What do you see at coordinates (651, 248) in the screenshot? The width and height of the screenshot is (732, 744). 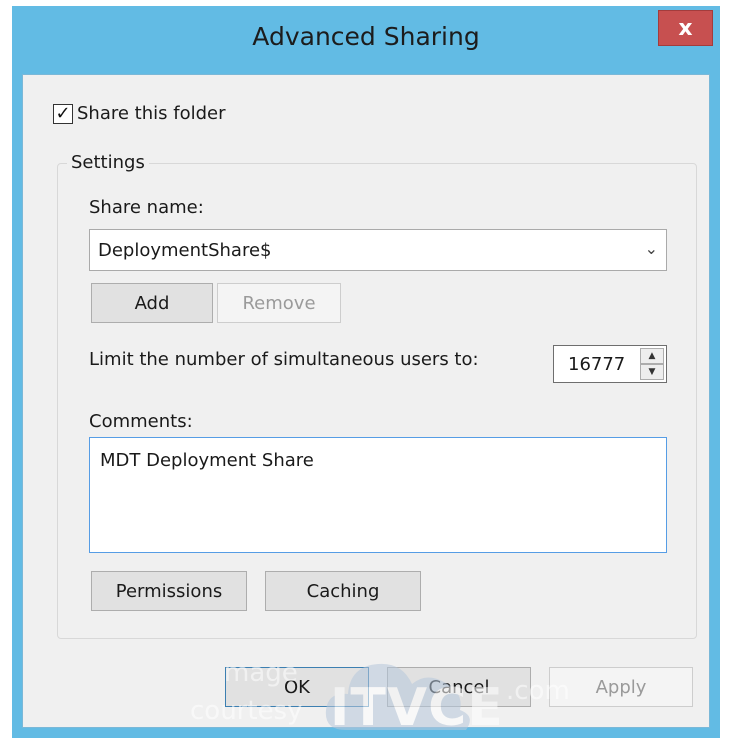 I see `chevron-down-icon: ⌄` at bounding box center [651, 248].